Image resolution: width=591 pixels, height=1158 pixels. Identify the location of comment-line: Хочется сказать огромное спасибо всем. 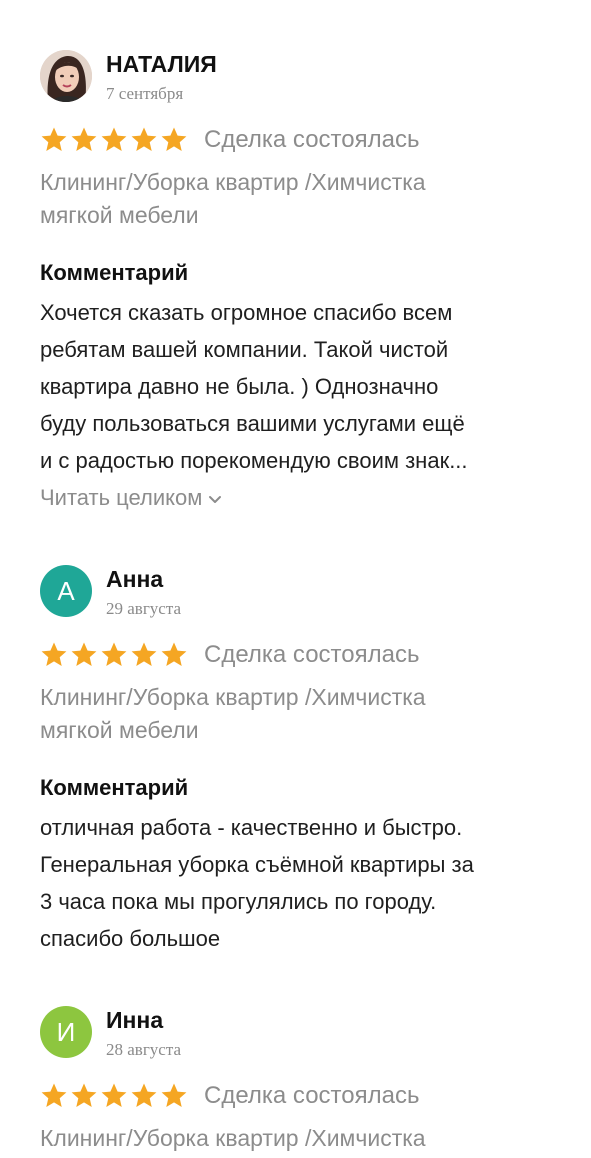
(246, 312).